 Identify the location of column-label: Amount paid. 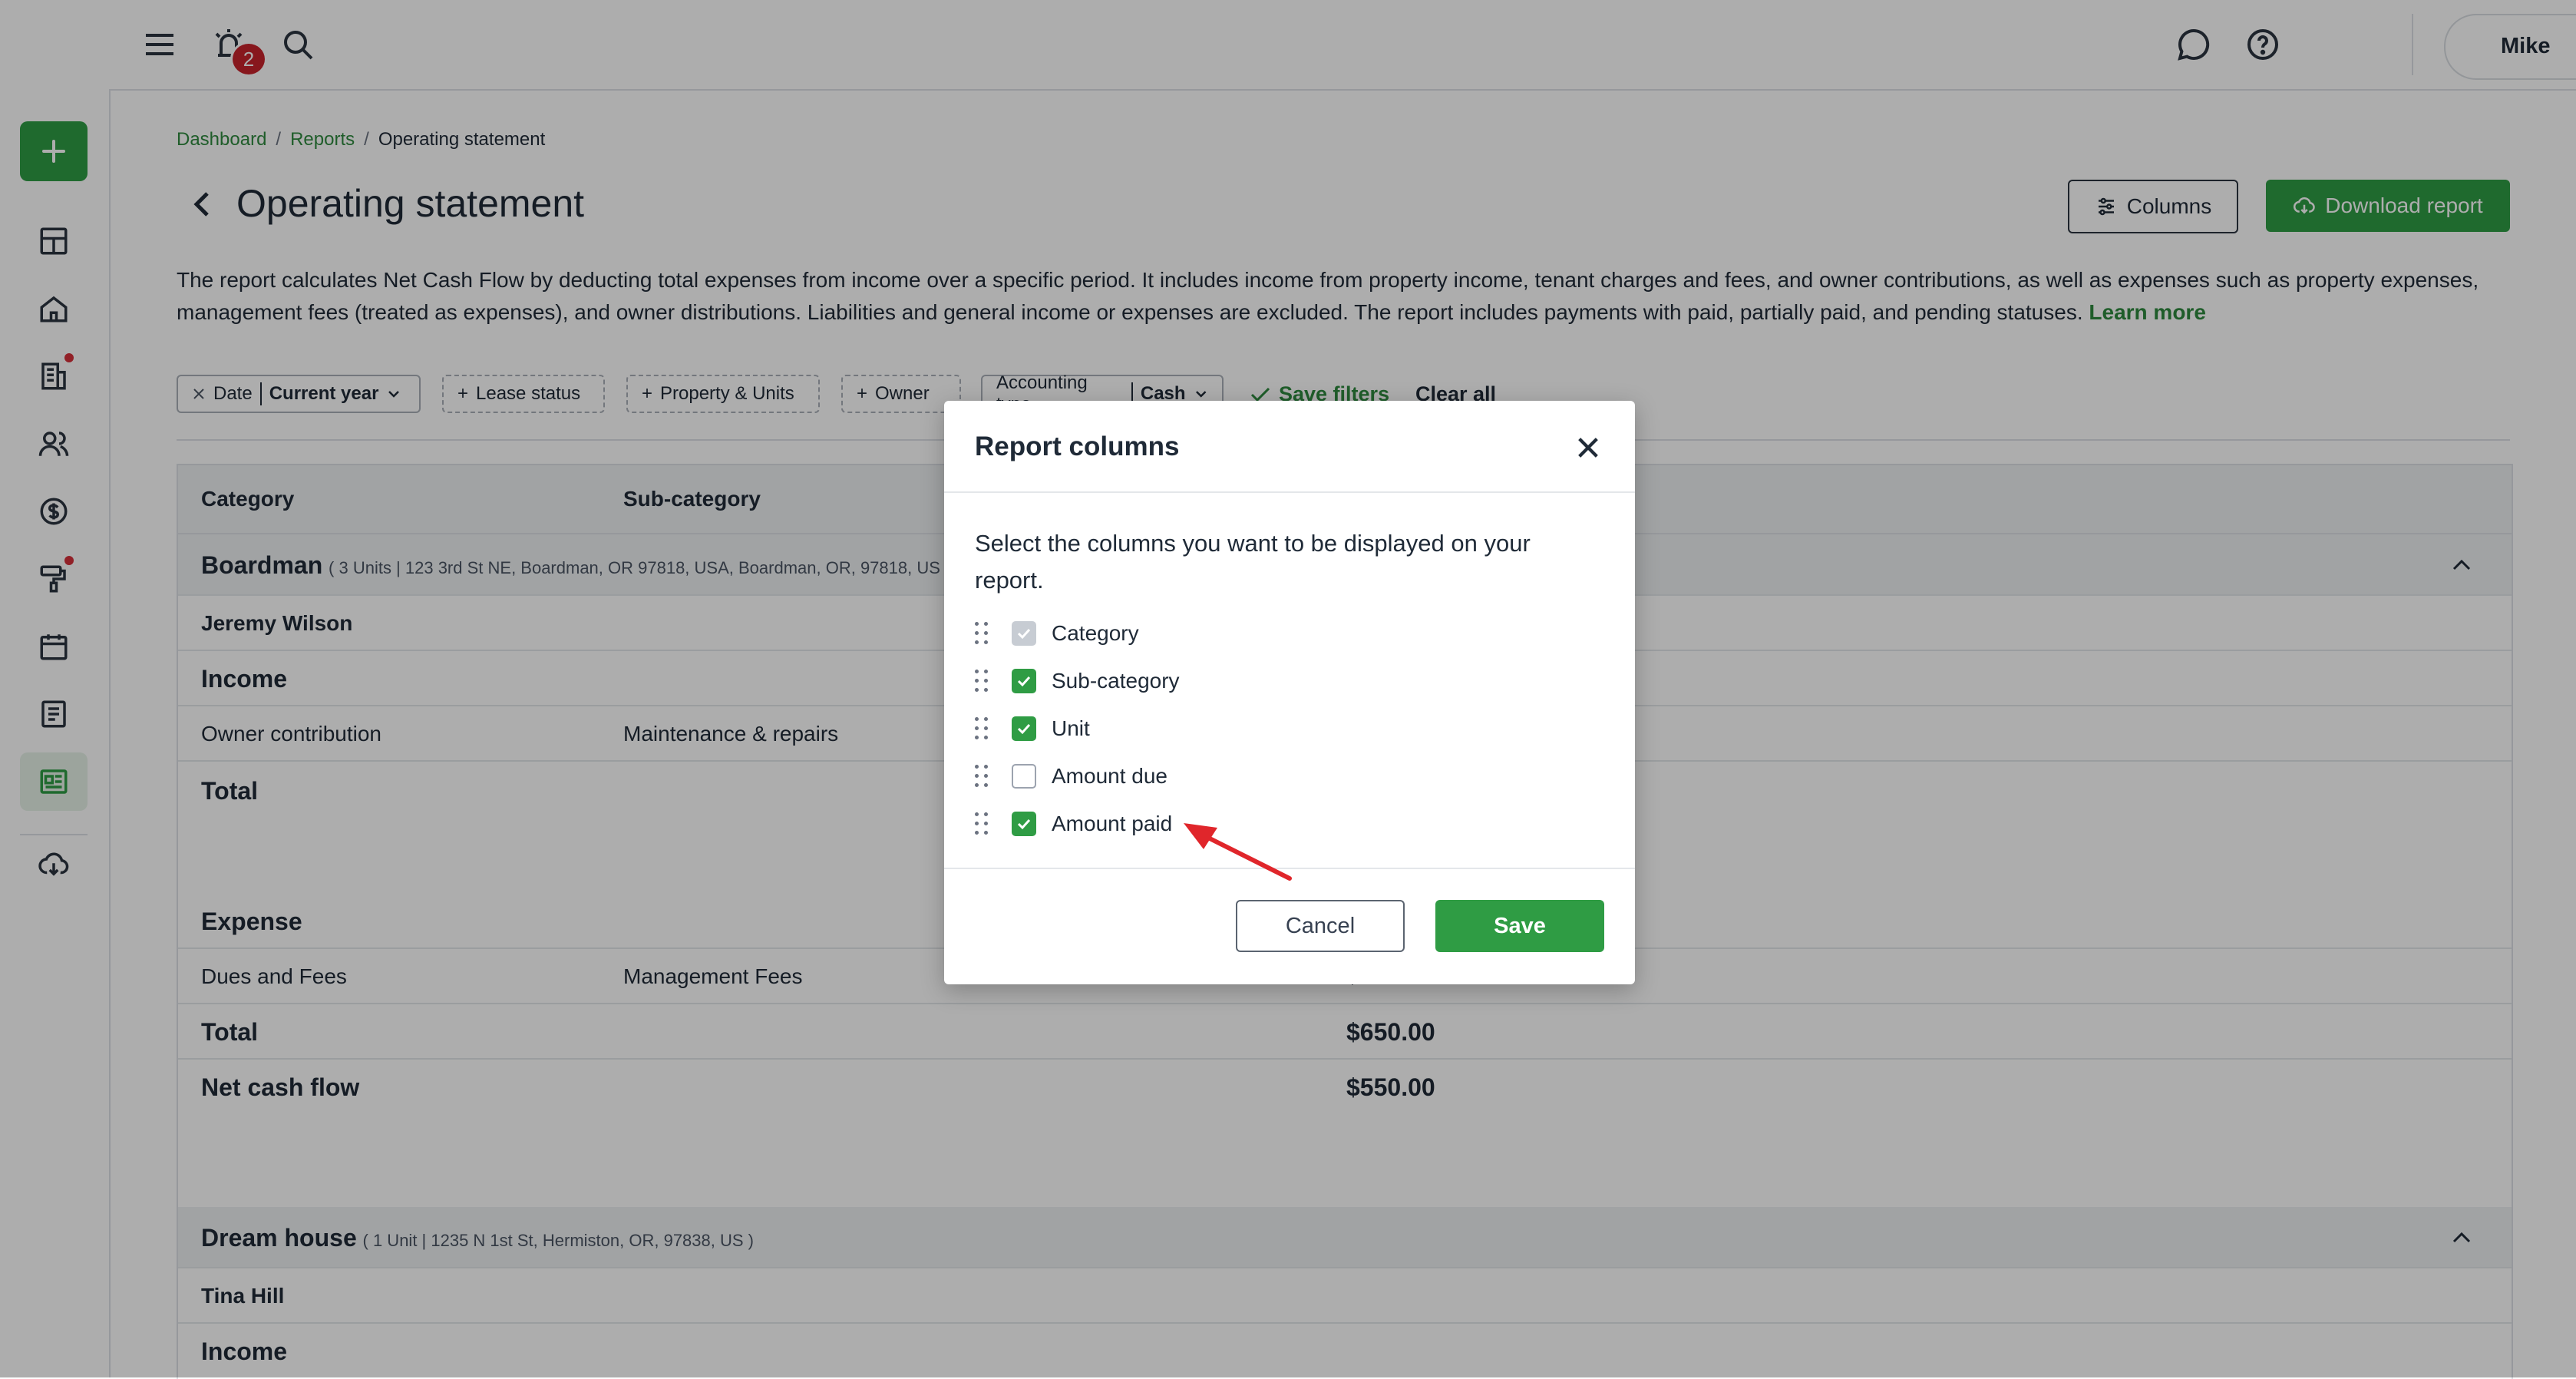
(1112, 823).